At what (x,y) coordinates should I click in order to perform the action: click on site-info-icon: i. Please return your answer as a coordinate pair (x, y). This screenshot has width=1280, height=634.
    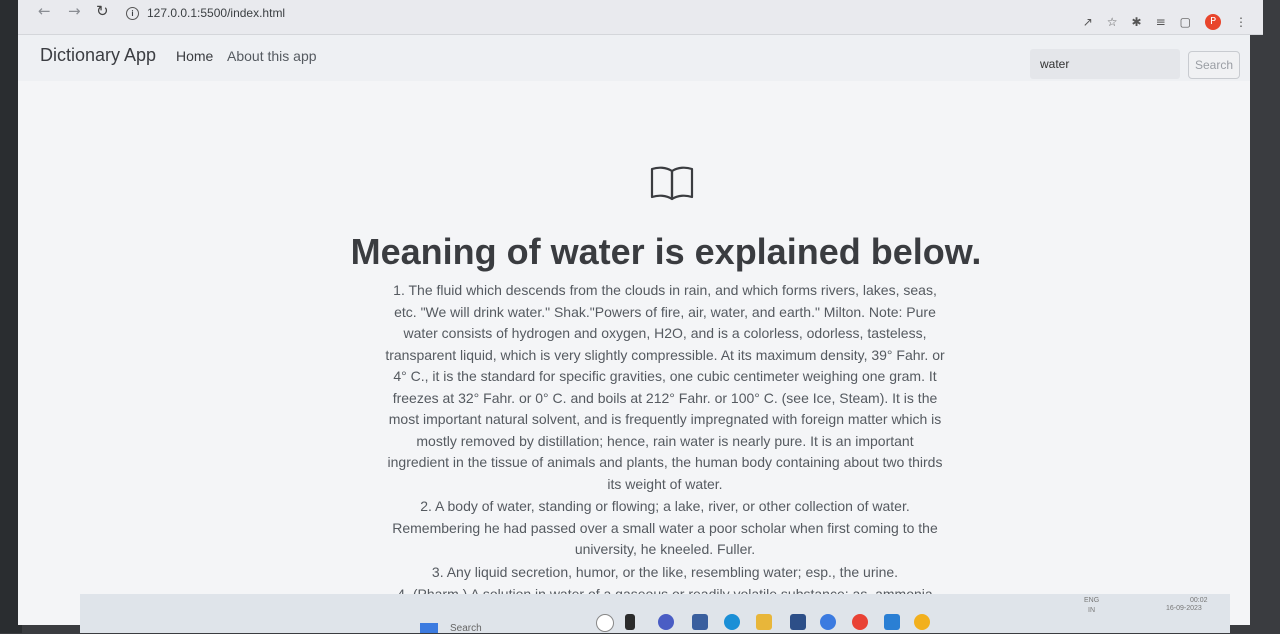
    Looking at the image, I should click on (132, 13).